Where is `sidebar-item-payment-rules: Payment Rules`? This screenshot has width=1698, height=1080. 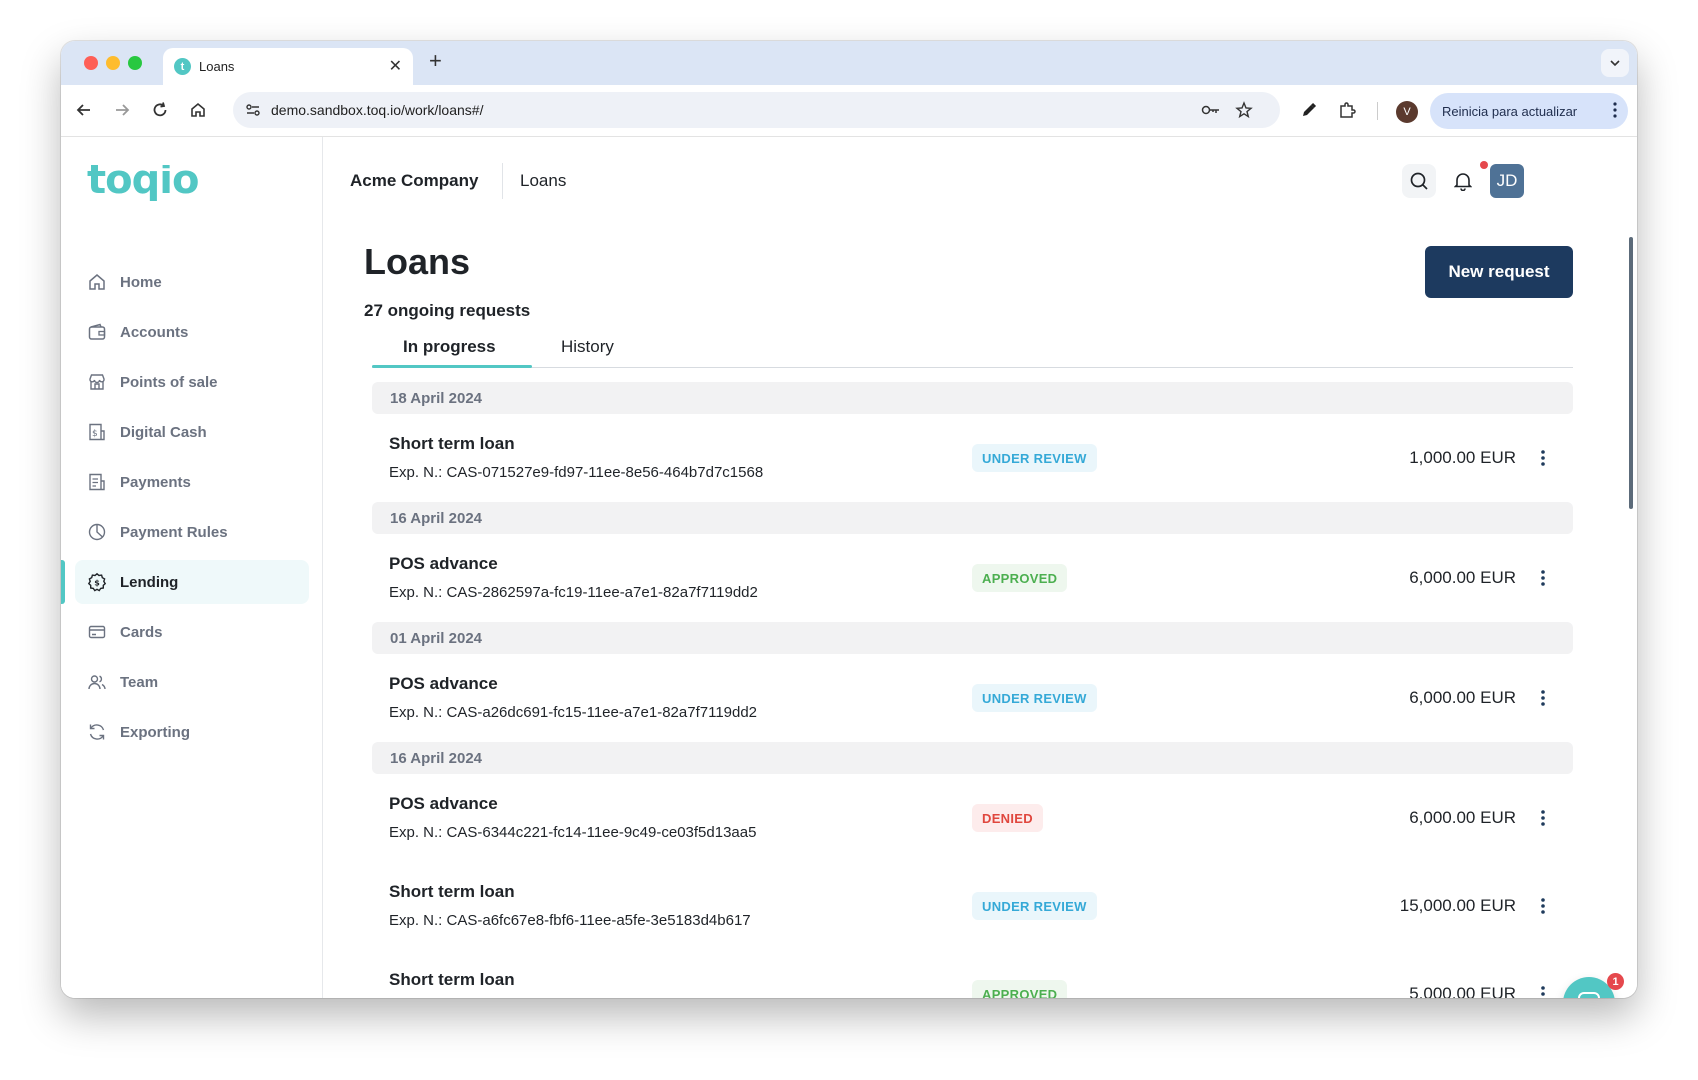
sidebar-item-payment-rules: Payment Rules is located at coordinates (192, 532).